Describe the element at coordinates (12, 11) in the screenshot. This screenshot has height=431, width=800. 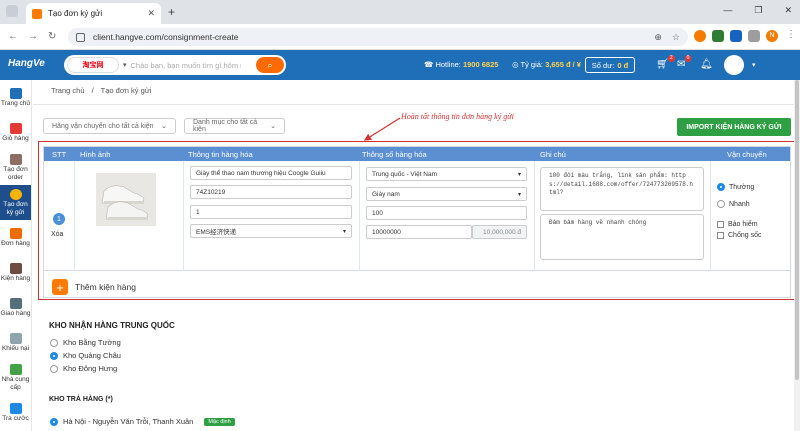
I see `tab-search-icon` at that location.